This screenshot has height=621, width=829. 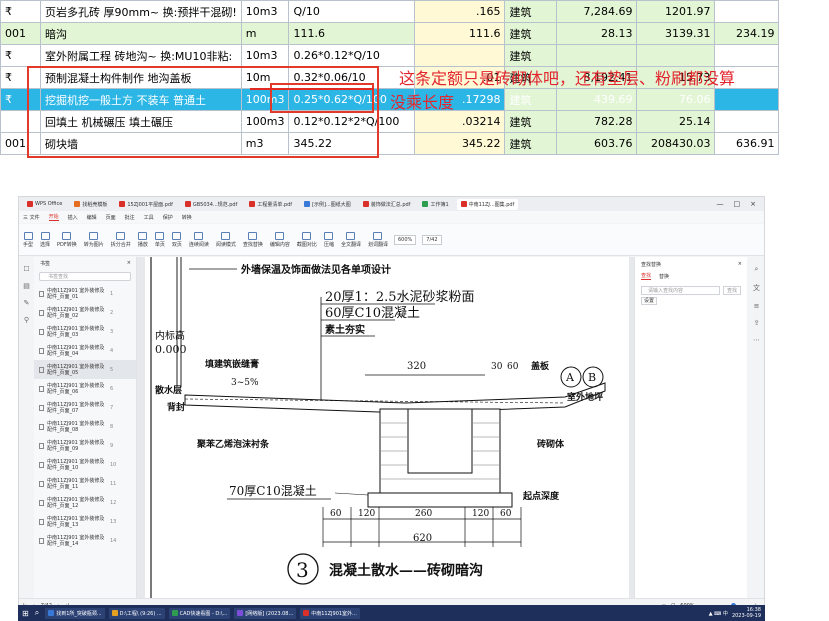 What do you see at coordinates (85, 445) in the screenshot?
I see `bookmark-item: 中南11ZJ901 室外装修及配件_页面_09 9` at bounding box center [85, 445].